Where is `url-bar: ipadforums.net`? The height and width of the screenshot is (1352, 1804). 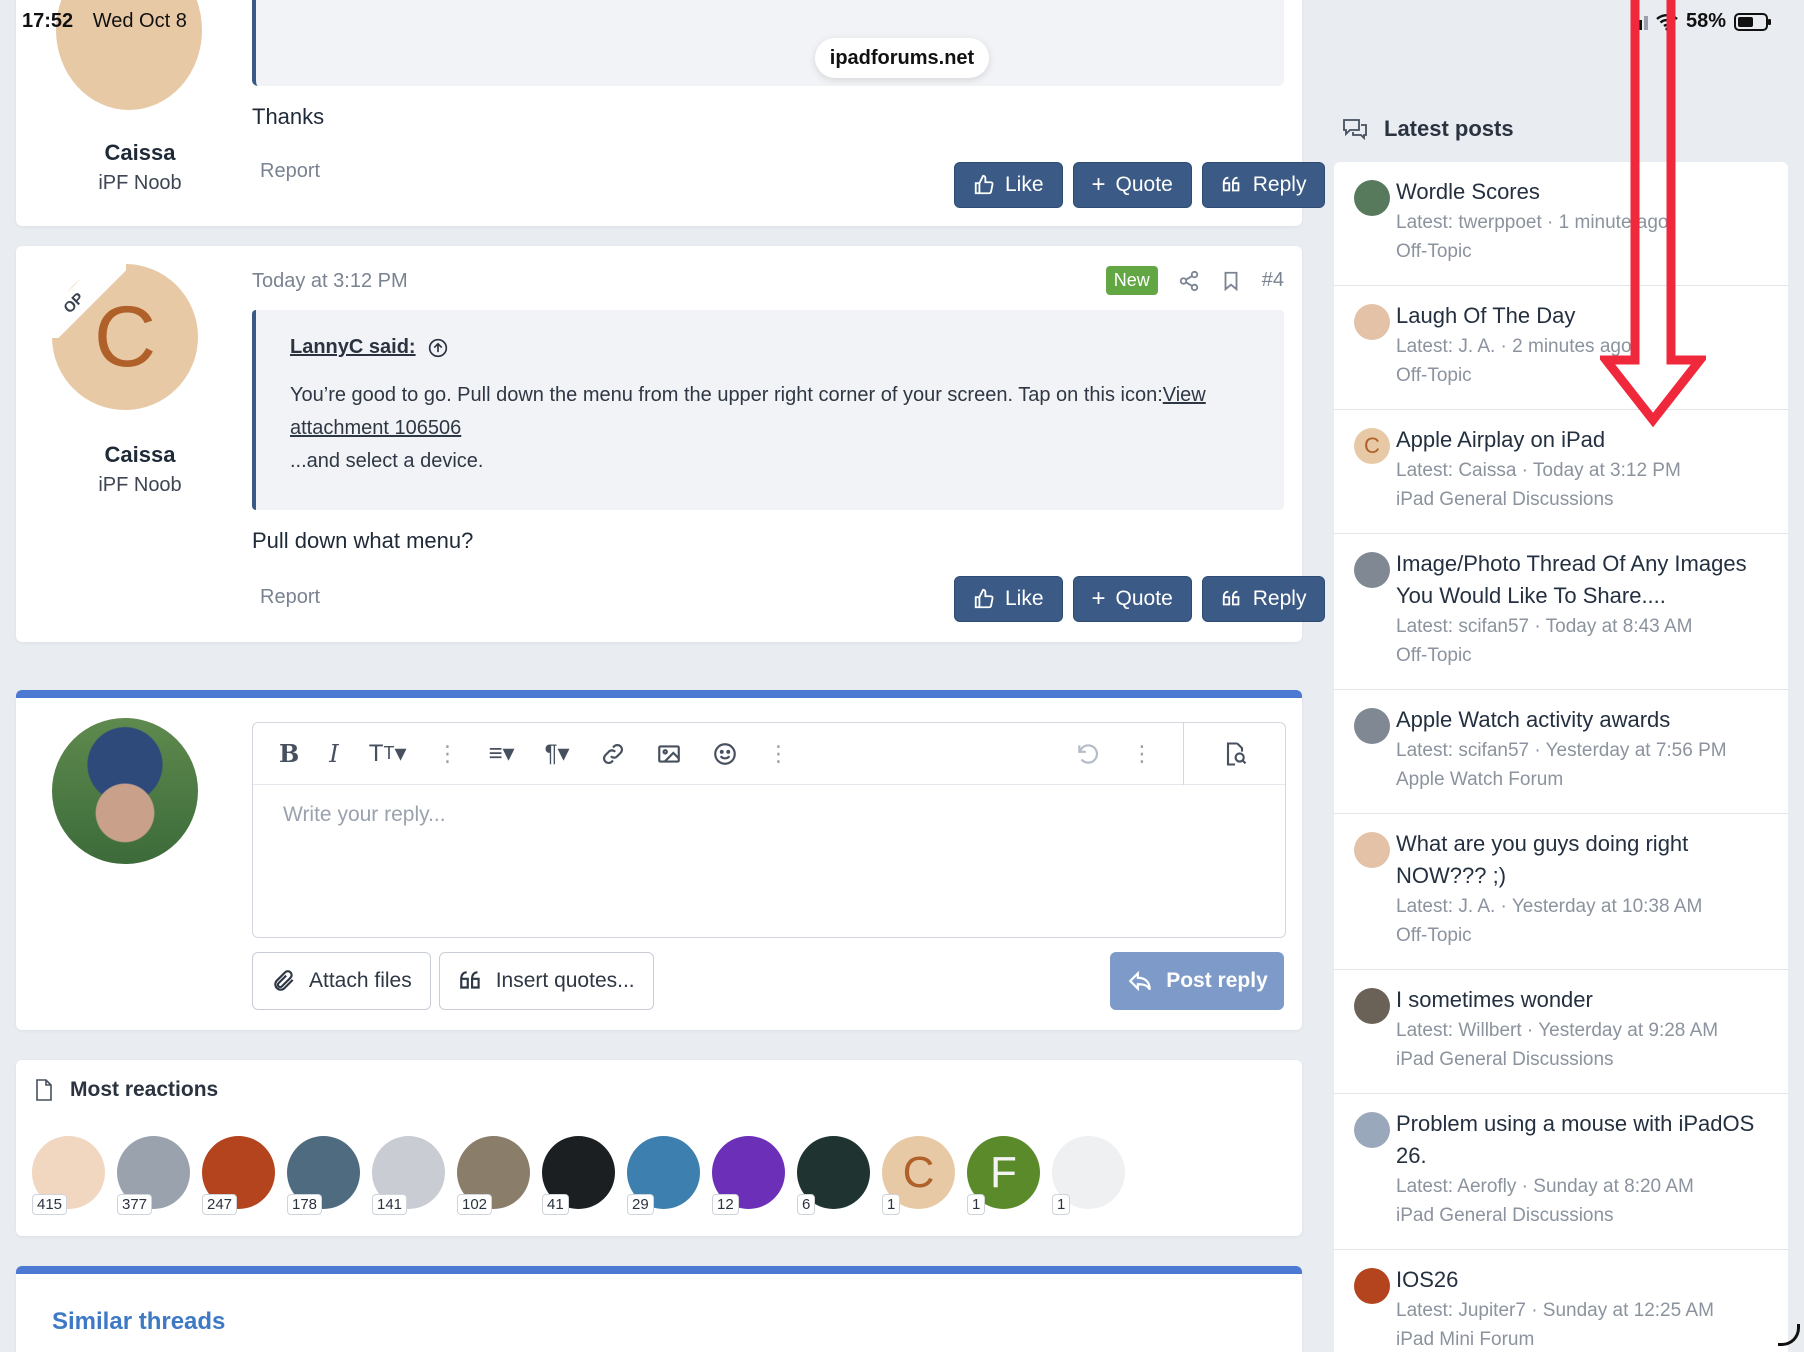
url-bar: ipadforums.net is located at coordinates (902, 58).